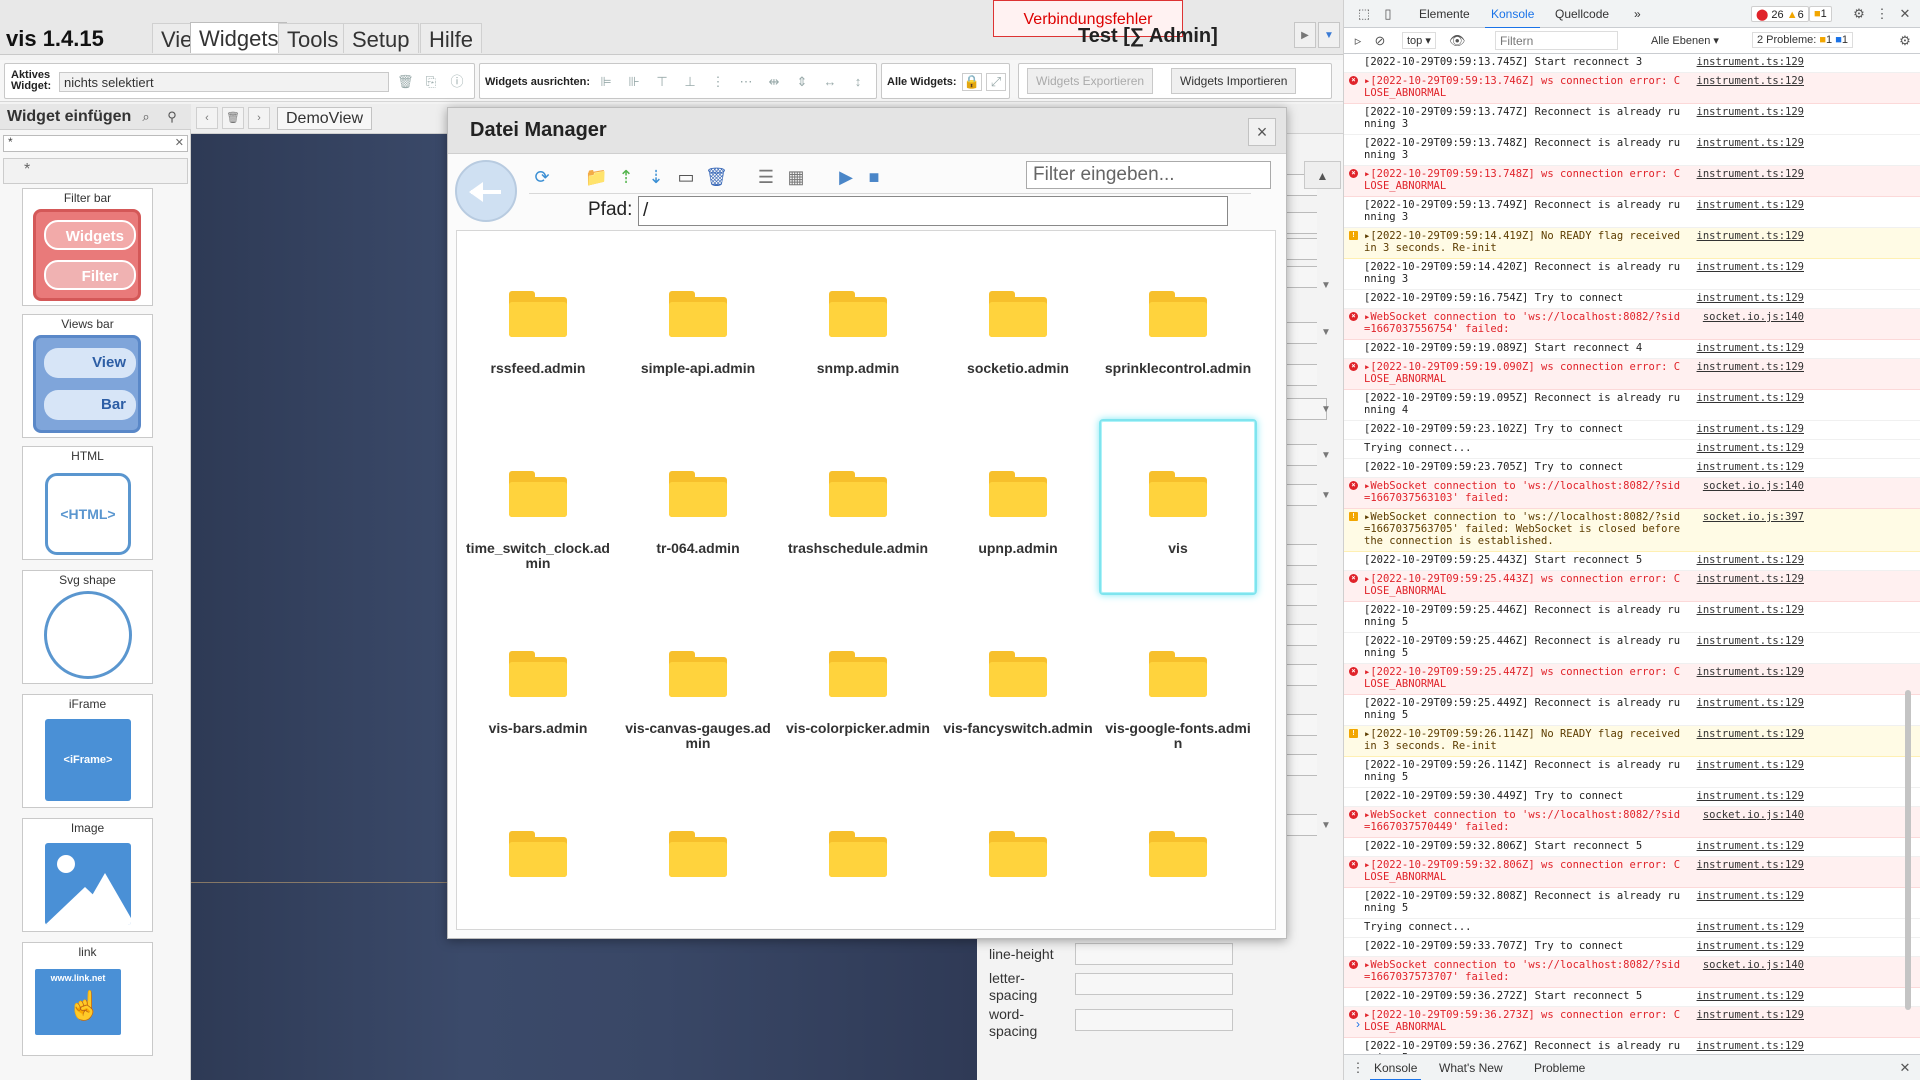 This screenshot has width=1920, height=1080. I want to click on stop-icon: ■, so click(874, 177).